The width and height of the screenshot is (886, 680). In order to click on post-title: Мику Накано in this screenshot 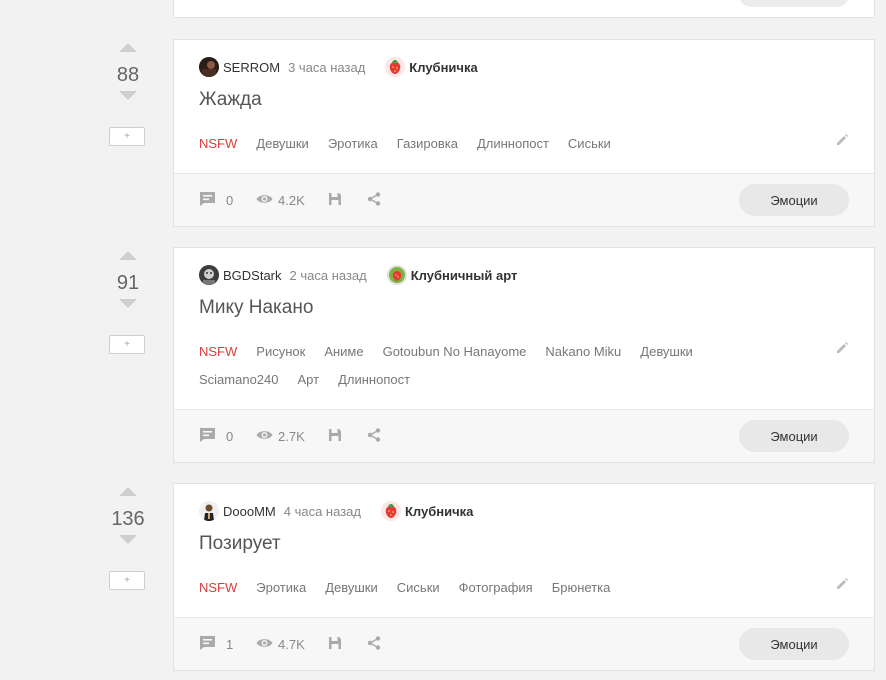, I will do `click(256, 308)`.